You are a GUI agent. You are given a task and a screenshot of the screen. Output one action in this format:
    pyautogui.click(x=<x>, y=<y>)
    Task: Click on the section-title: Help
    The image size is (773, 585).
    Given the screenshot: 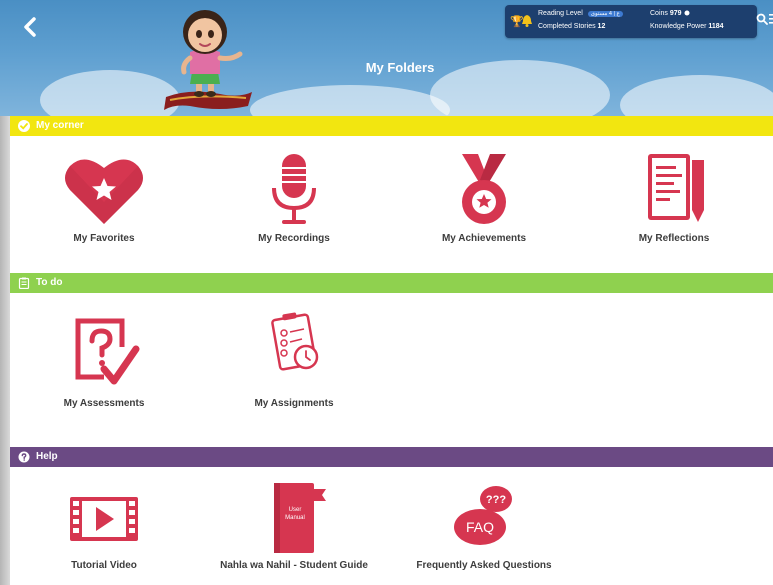 What is the action you would take?
    pyautogui.click(x=47, y=456)
    